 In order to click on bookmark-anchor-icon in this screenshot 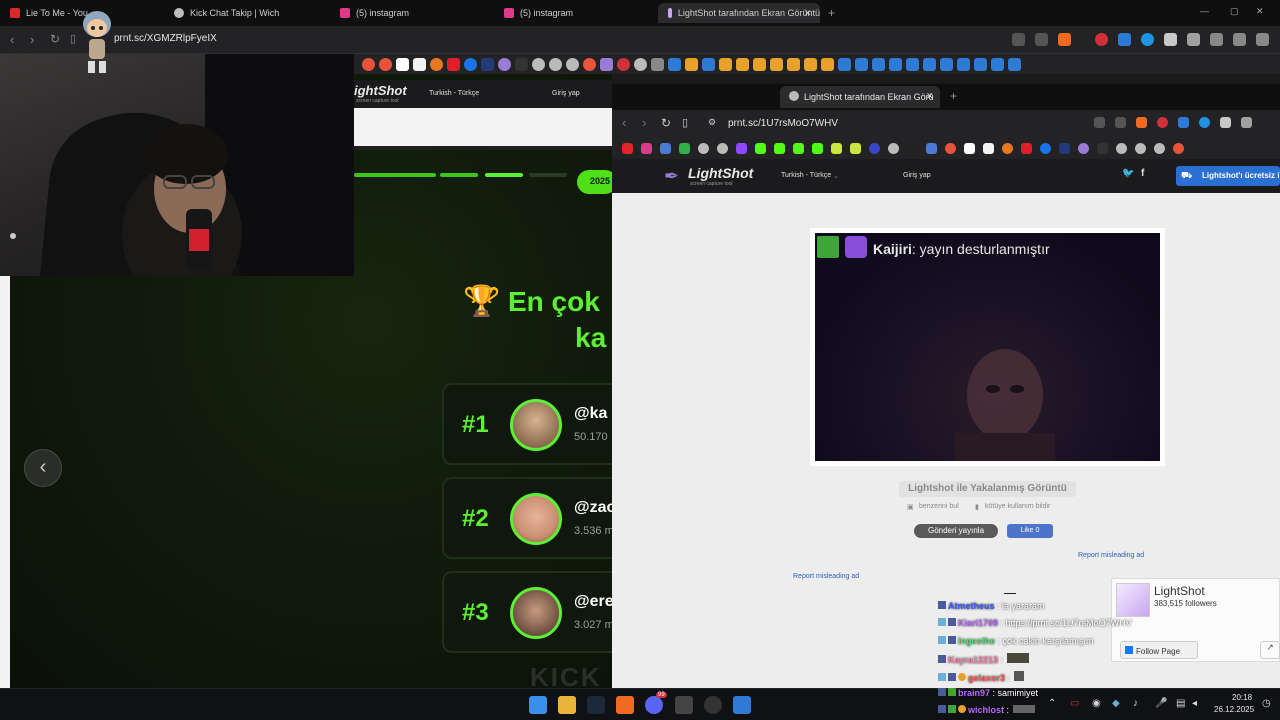, I will do `click(874, 148)`.